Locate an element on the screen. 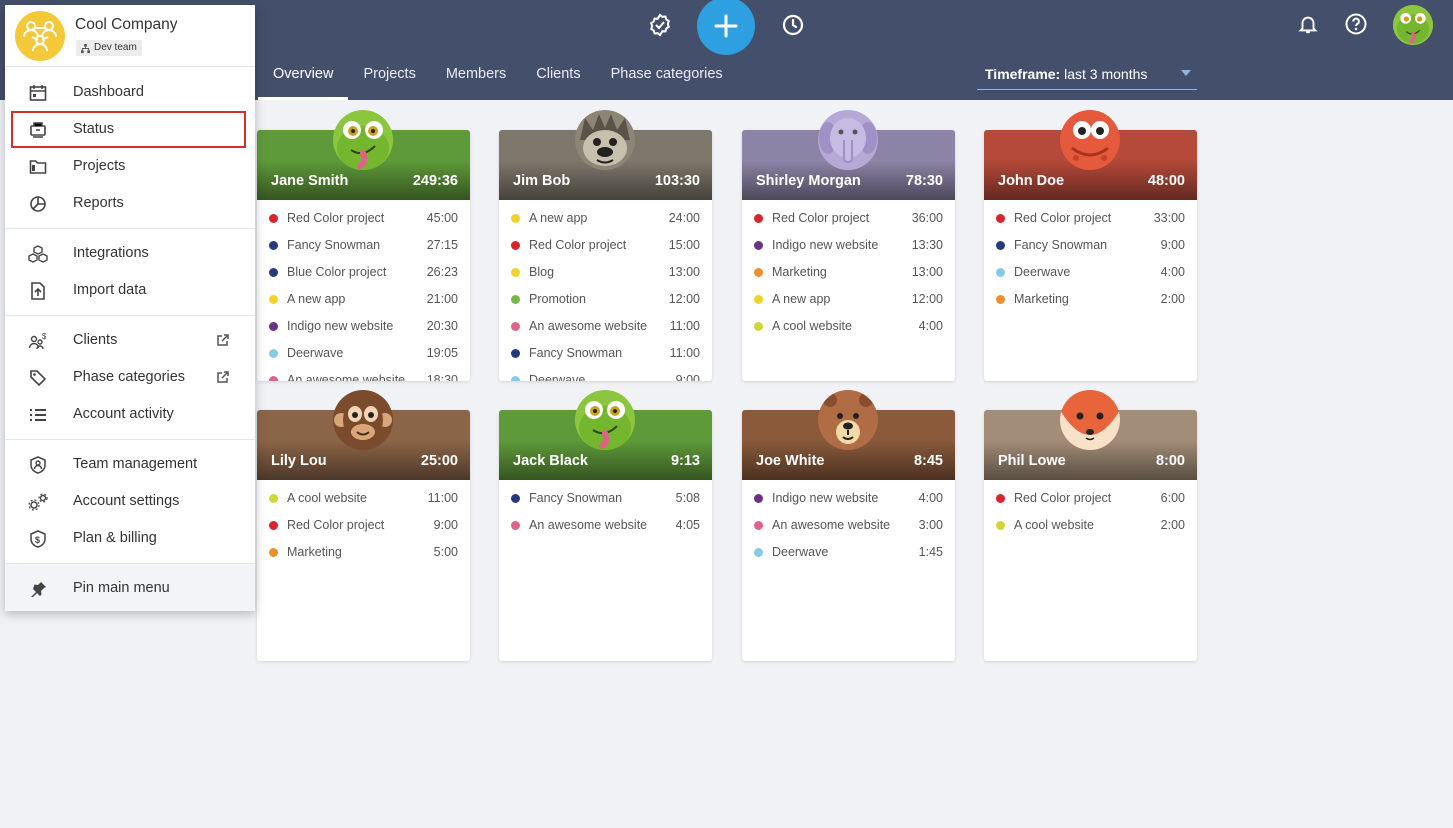 This screenshot has height=828, width=1453. tab-phase-categories: Phase categories is located at coordinates (667, 76).